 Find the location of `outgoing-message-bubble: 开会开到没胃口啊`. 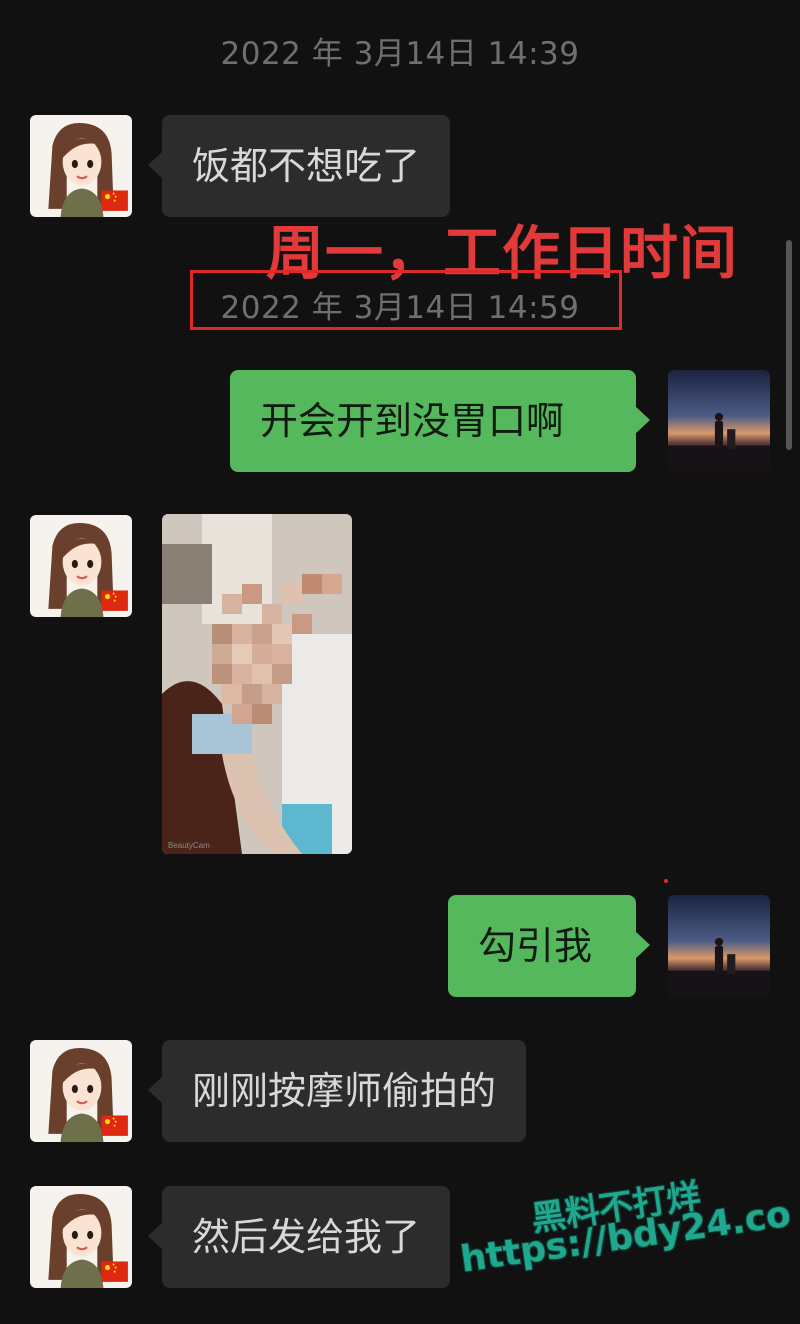

outgoing-message-bubble: 开会开到没胃口啊 is located at coordinates (440, 421).